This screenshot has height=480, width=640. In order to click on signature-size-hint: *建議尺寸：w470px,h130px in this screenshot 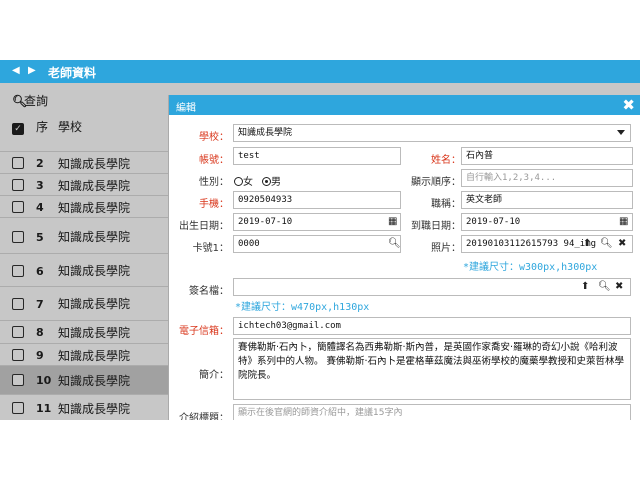, I will do `click(302, 307)`.